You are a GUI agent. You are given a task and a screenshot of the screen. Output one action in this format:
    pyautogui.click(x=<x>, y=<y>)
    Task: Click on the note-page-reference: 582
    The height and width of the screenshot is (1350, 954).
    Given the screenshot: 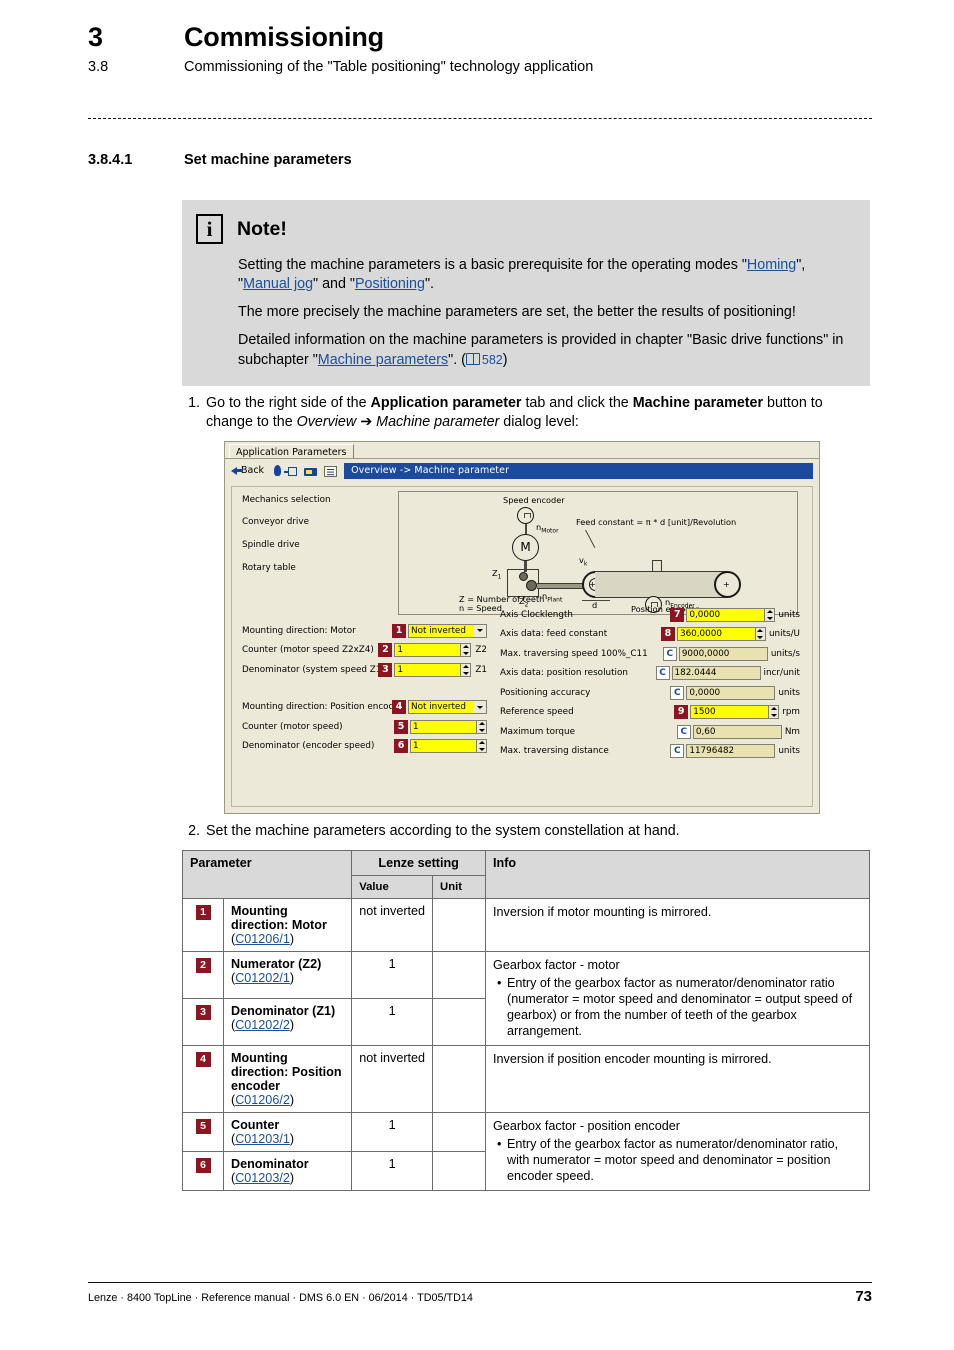 What is the action you would take?
    pyautogui.click(x=492, y=359)
    